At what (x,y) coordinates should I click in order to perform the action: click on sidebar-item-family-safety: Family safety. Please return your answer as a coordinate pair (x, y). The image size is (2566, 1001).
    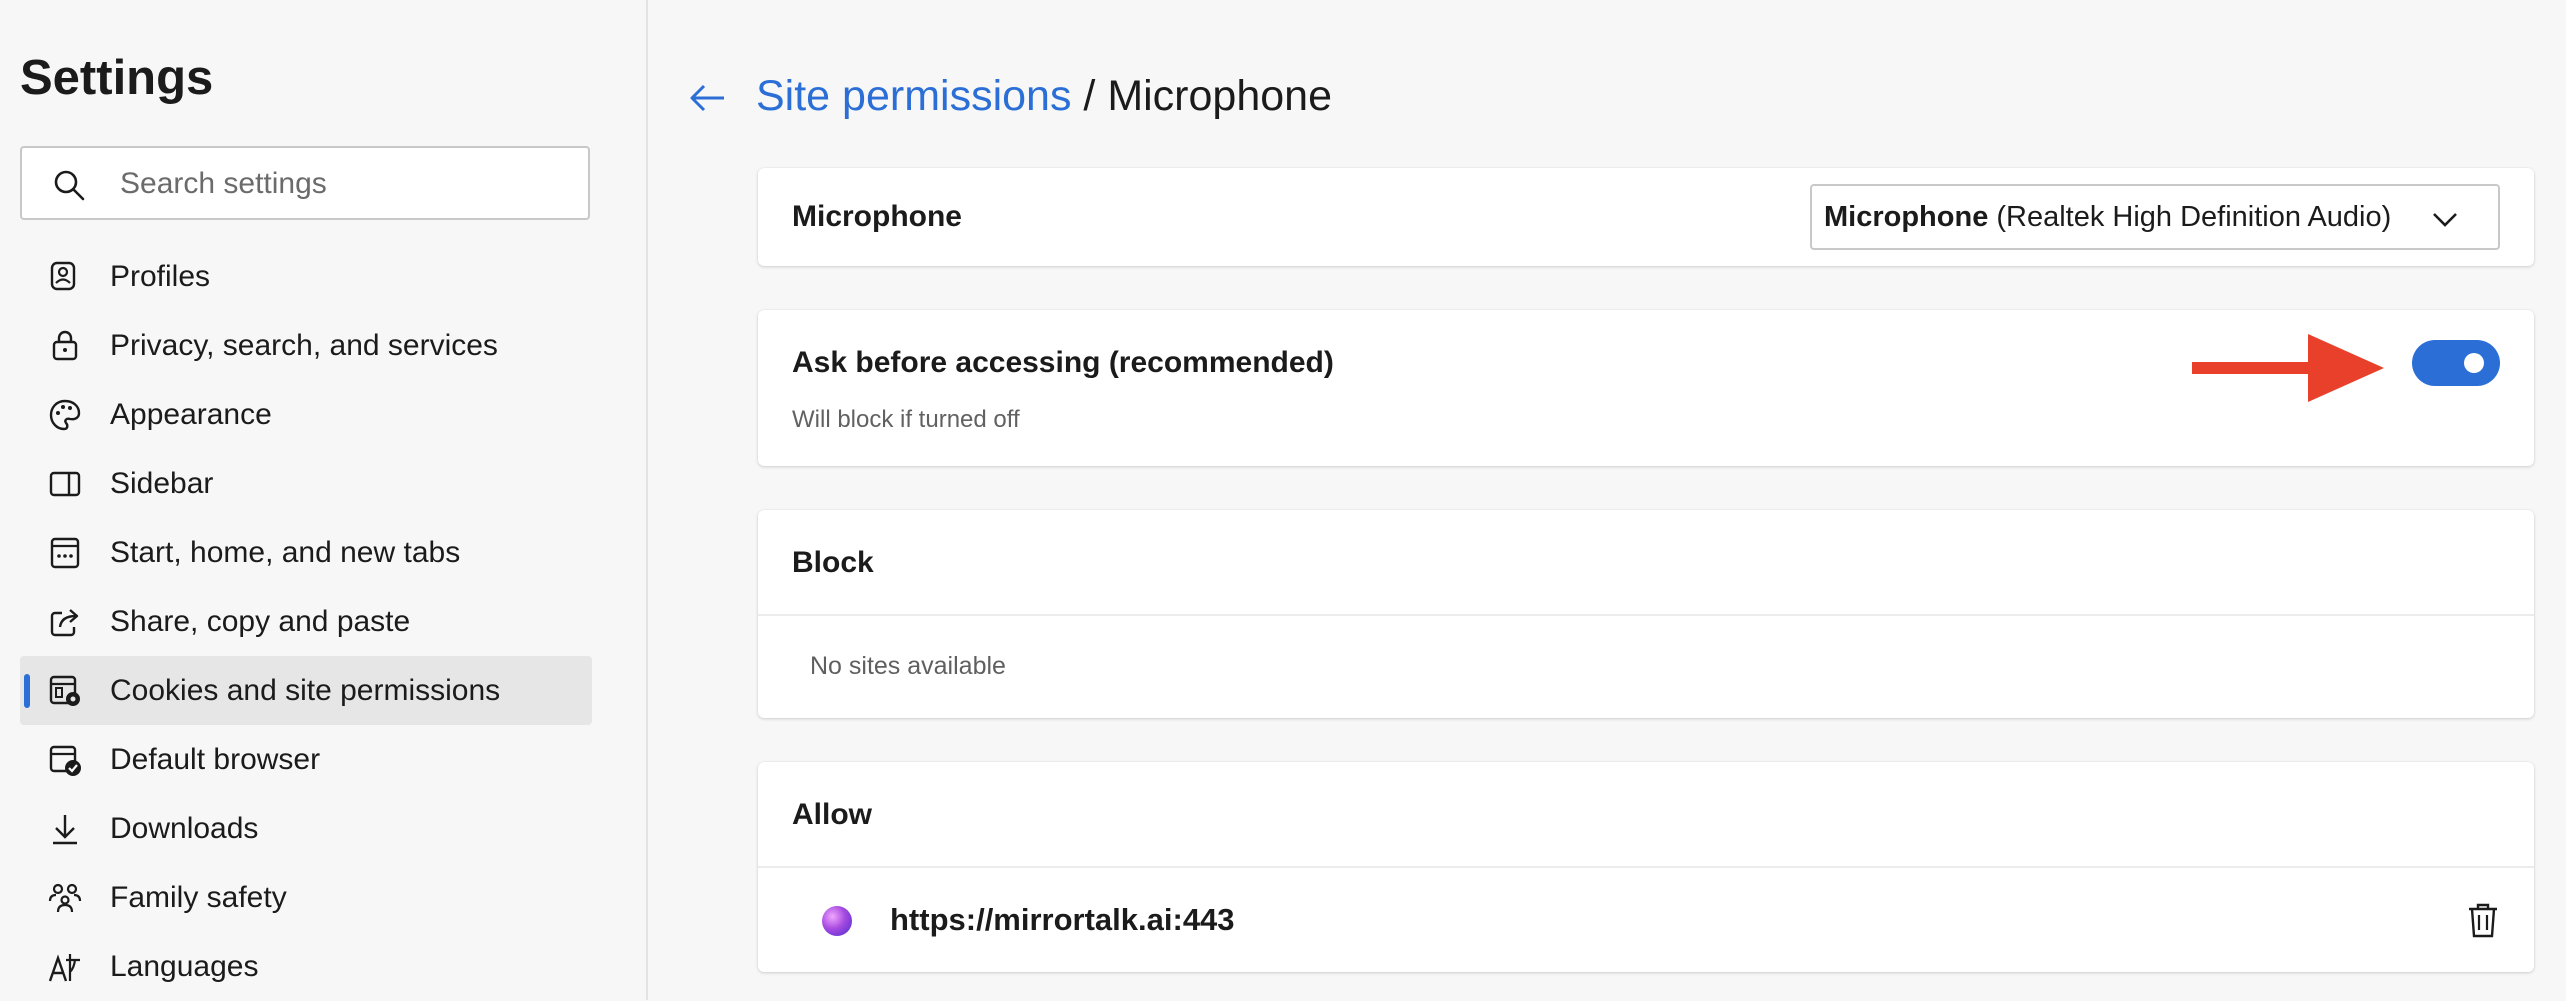
    Looking at the image, I should click on (306, 897).